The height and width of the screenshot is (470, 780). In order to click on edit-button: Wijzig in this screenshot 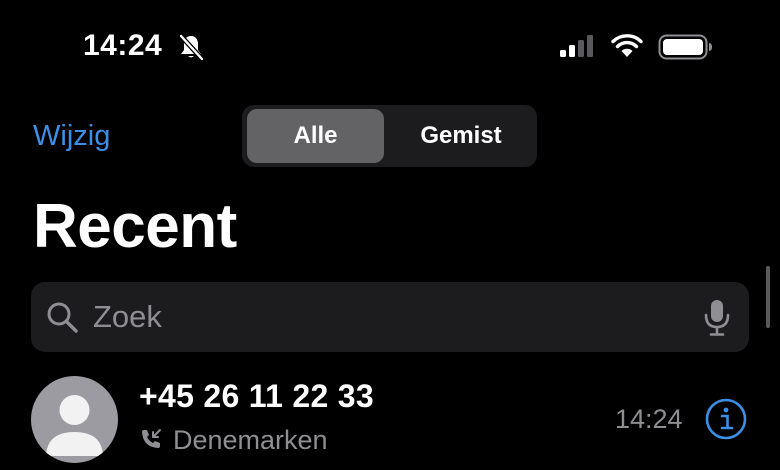, I will do `click(71, 136)`.